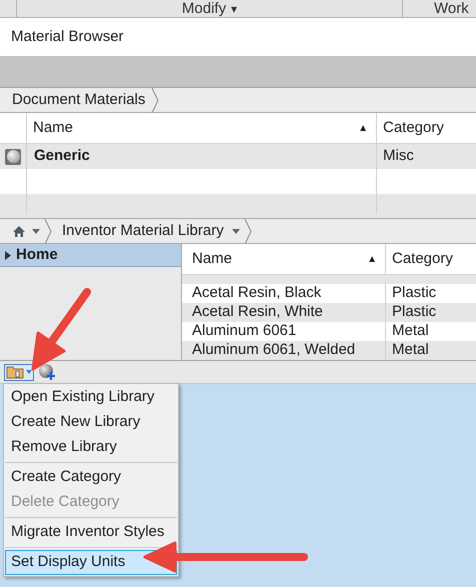 The image size is (476, 587). What do you see at coordinates (91, 422) in the screenshot?
I see `menu-item: Create New Library` at bounding box center [91, 422].